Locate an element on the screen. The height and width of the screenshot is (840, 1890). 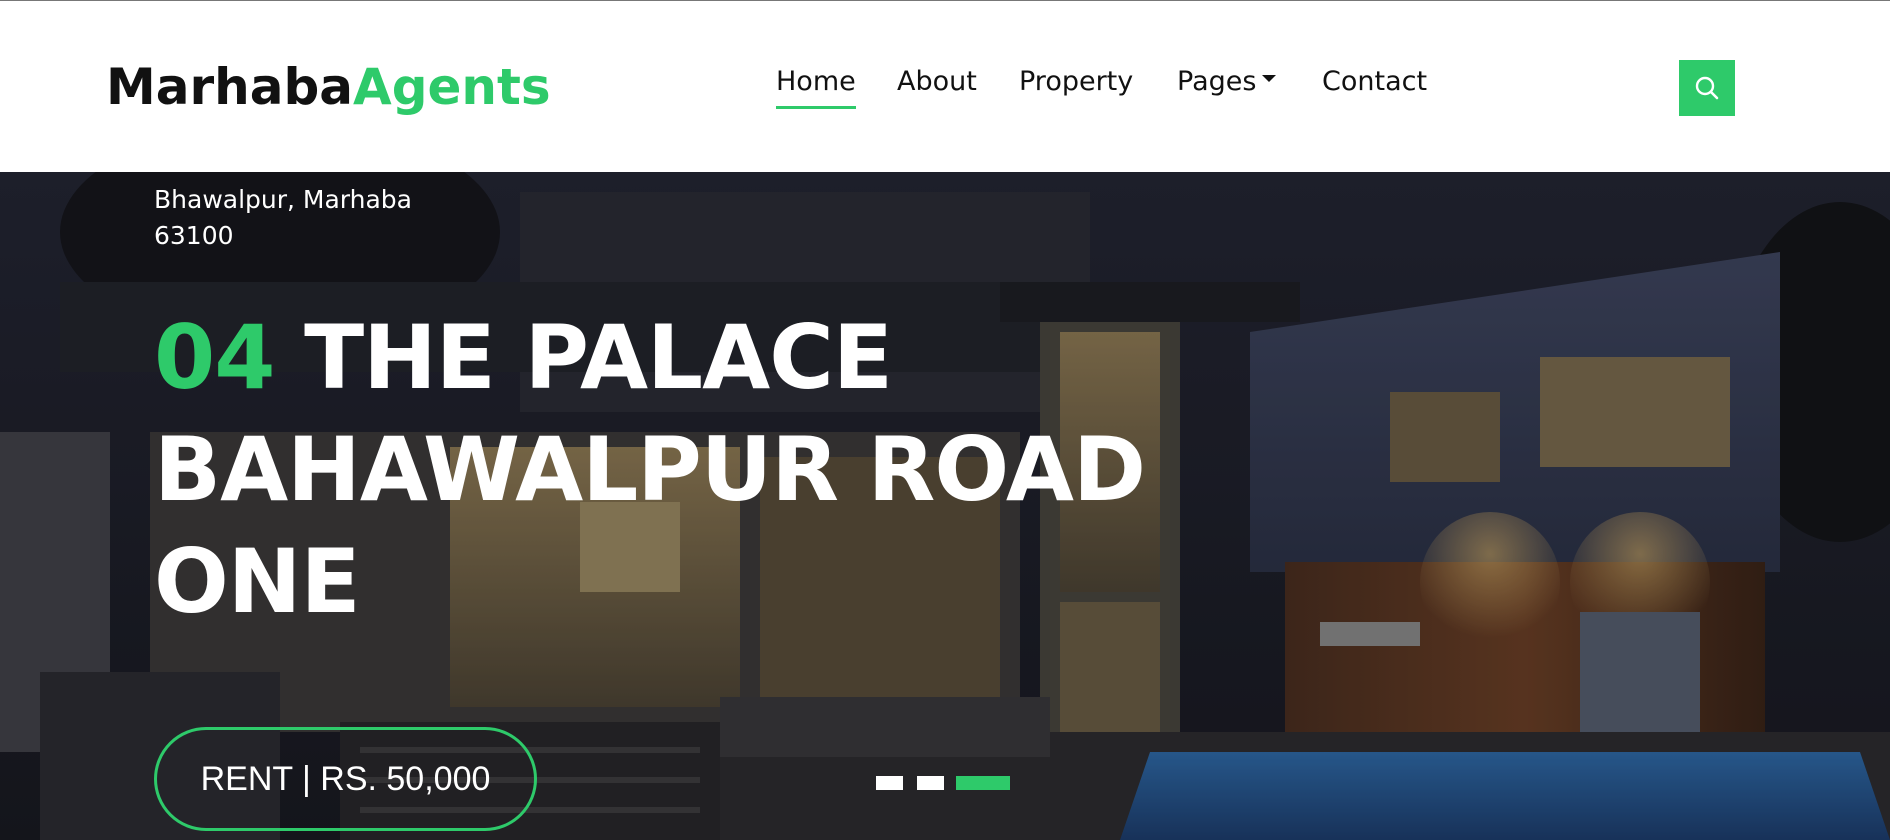
search-icon is located at coordinates (1707, 88).